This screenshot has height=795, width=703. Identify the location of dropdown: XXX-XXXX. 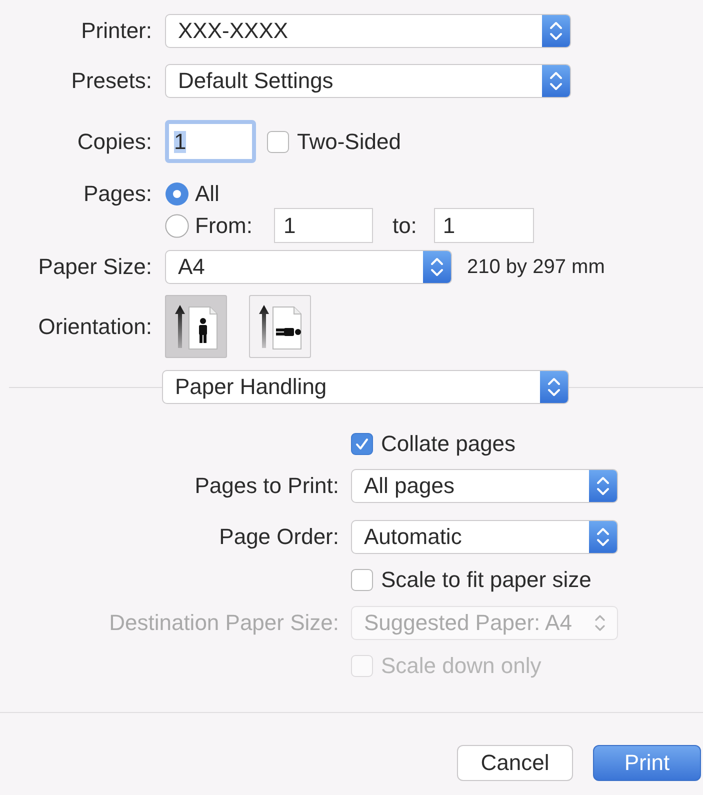
(368, 31).